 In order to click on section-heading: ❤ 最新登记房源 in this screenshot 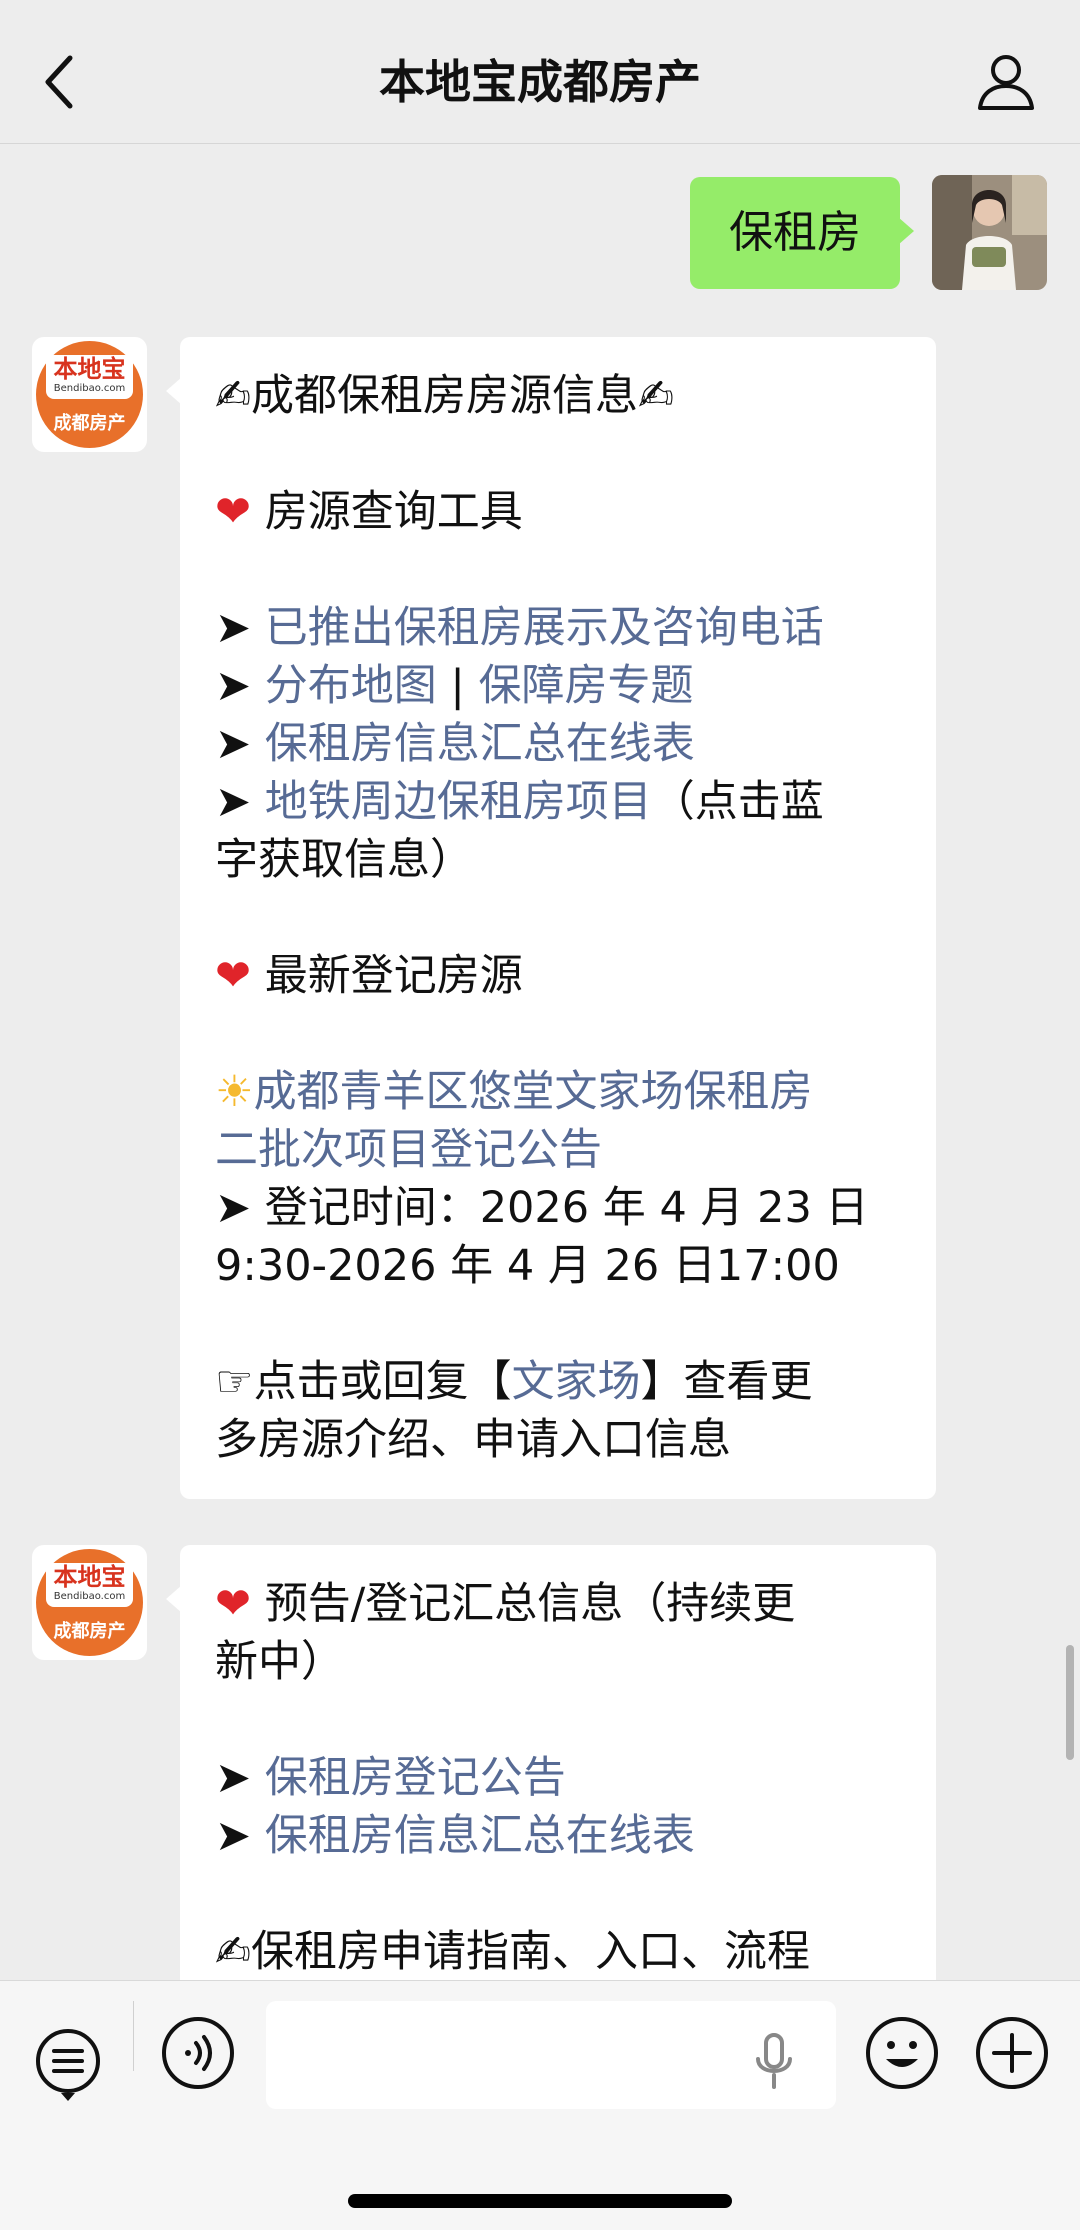, I will do `click(558, 976)`.